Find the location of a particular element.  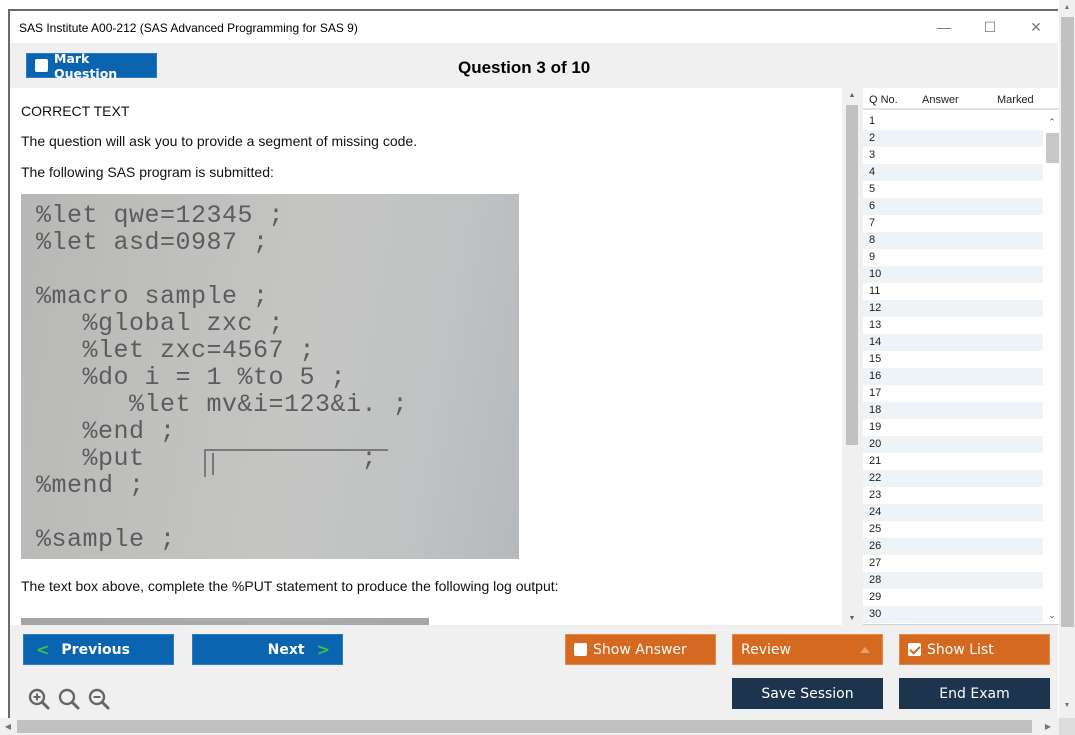

show-answer-label: Show Answer is located at coordinates (640, 649).